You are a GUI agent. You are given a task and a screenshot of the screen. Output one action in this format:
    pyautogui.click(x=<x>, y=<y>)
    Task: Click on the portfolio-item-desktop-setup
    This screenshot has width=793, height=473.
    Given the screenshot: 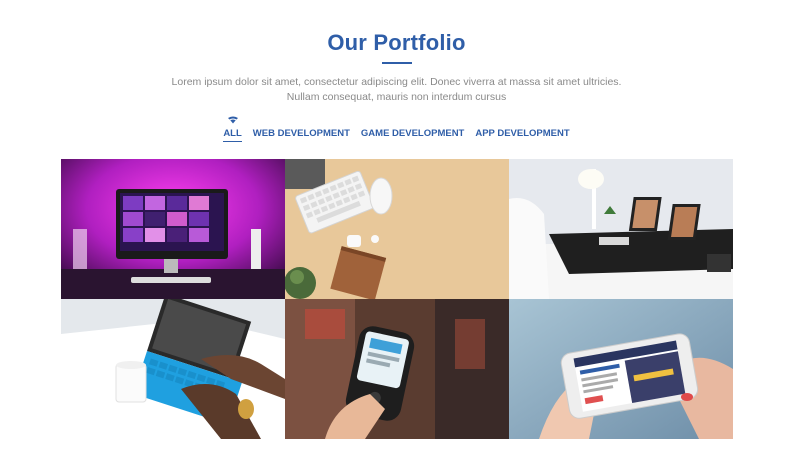 What is the action you would take?
    pyautogui.click(x=173, y=229)
    